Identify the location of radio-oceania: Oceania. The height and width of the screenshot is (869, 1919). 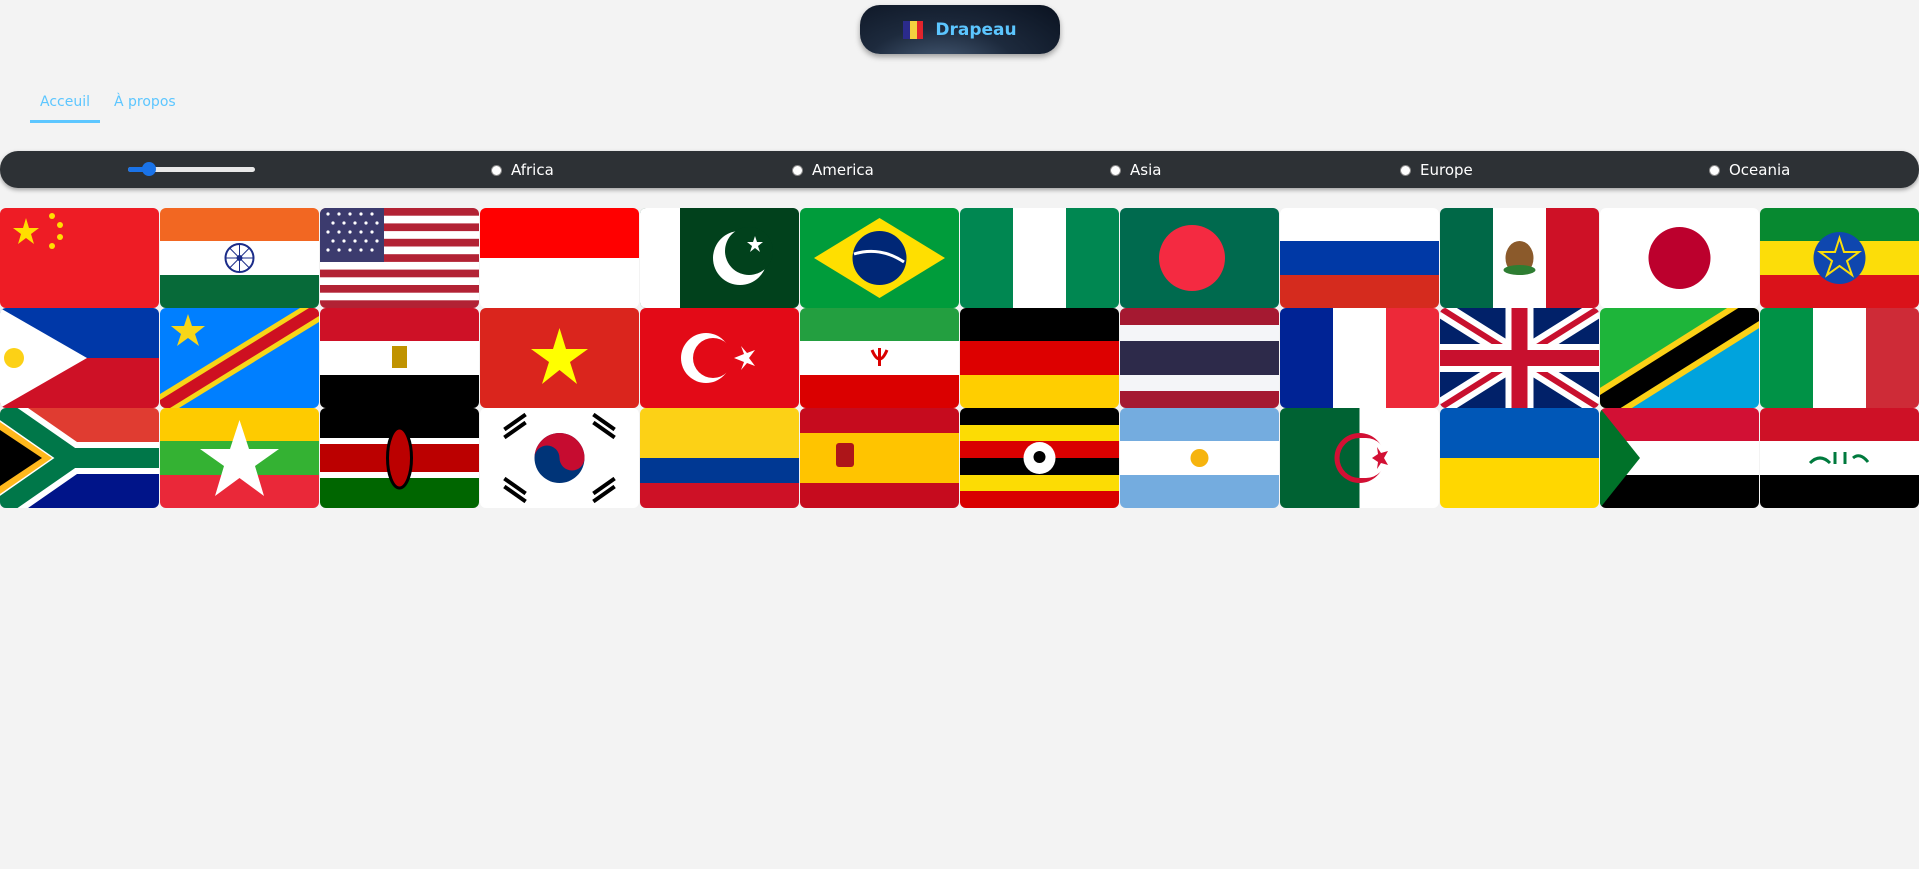
(1749, 170).